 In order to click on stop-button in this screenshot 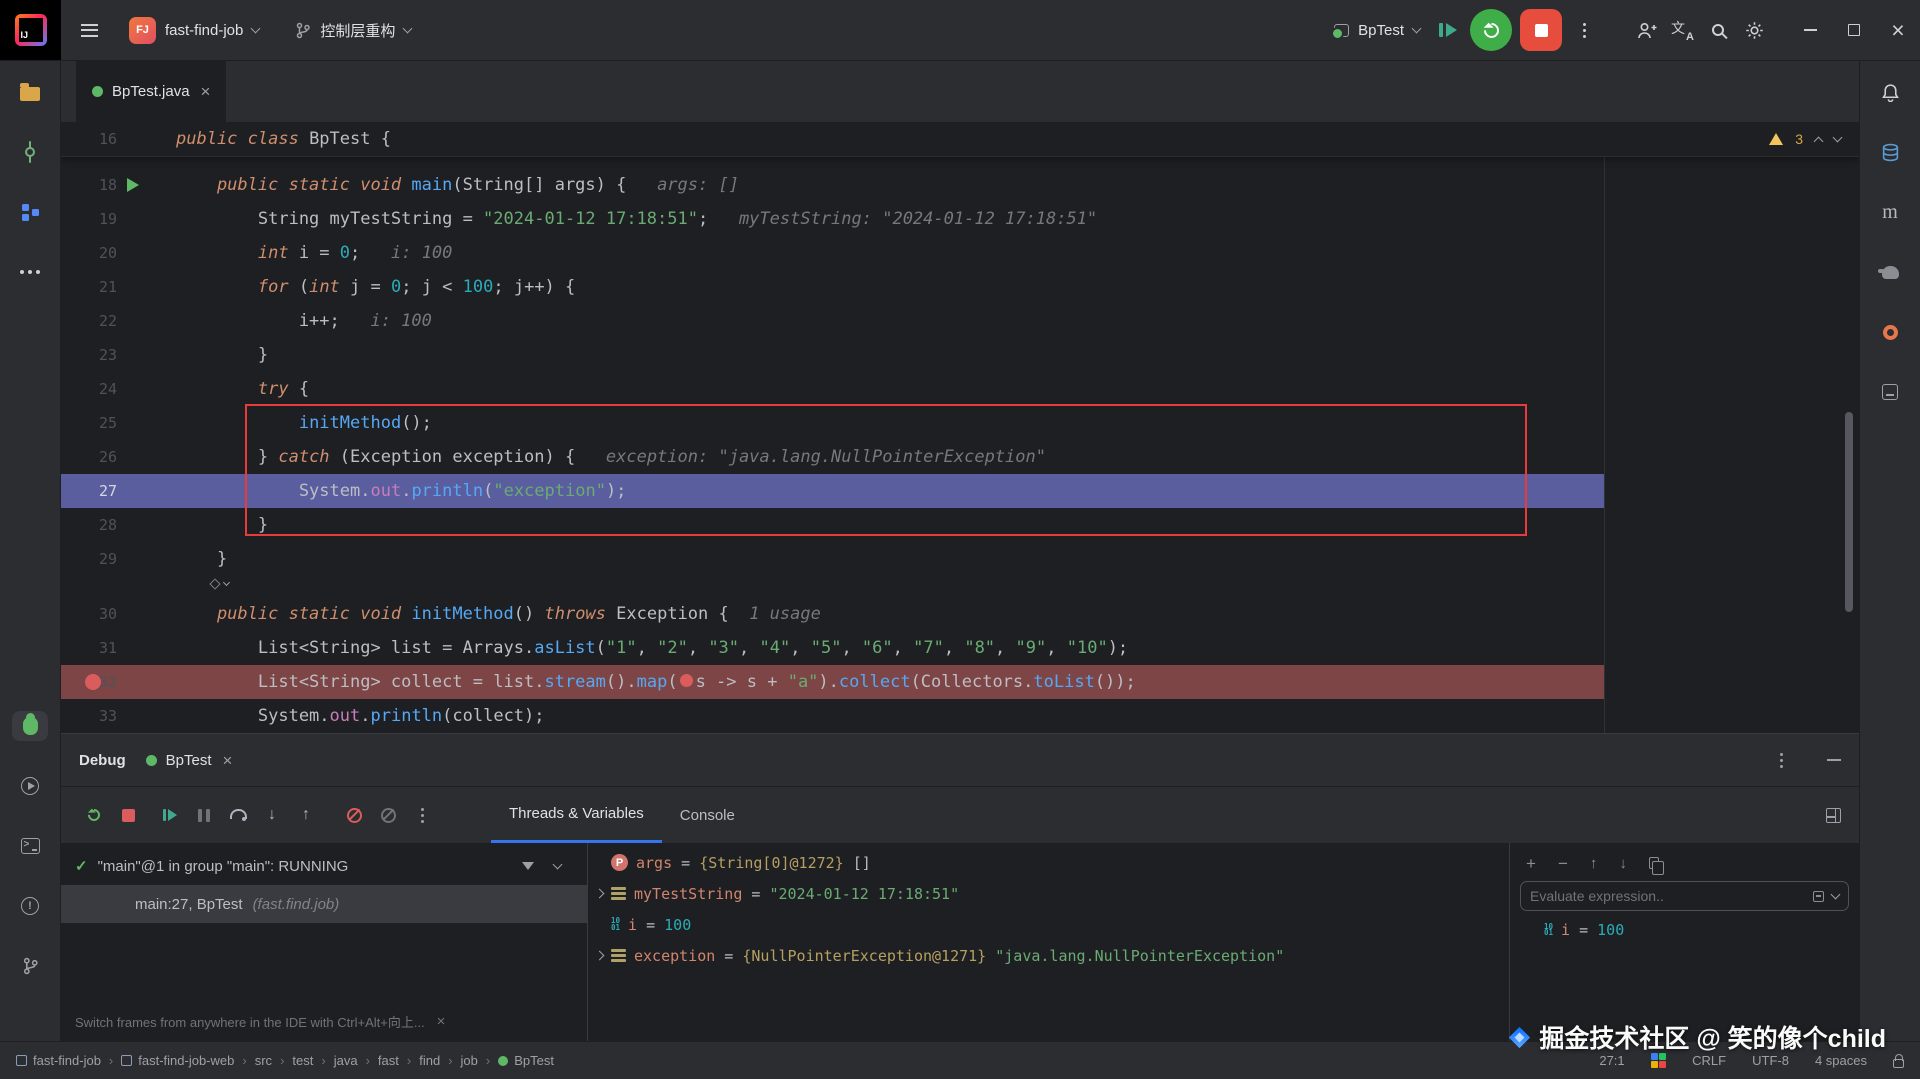, I will do `click(1541, 30)`.